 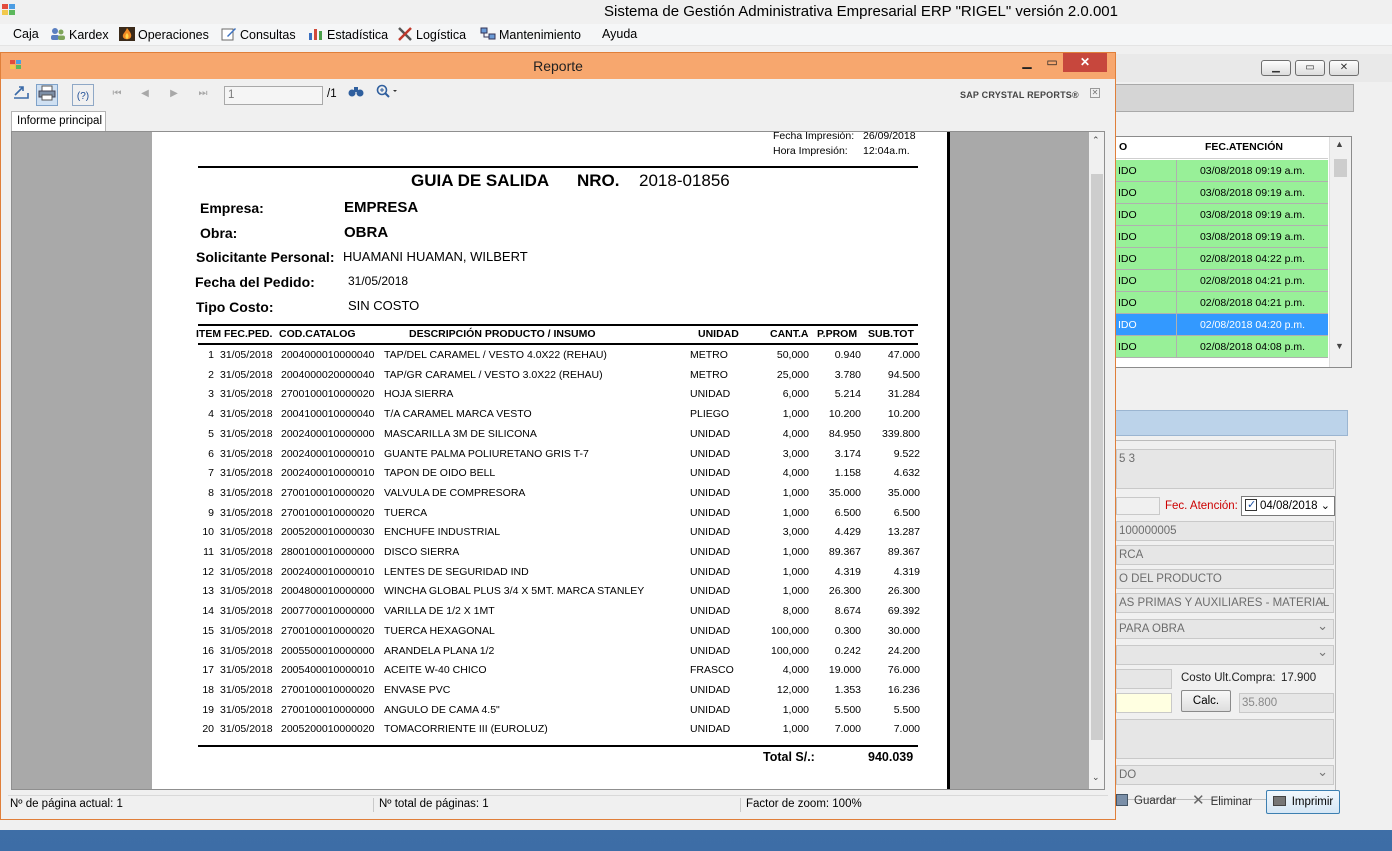 I want to click on last-page-button: ⏭, so click(x=203, y=95).